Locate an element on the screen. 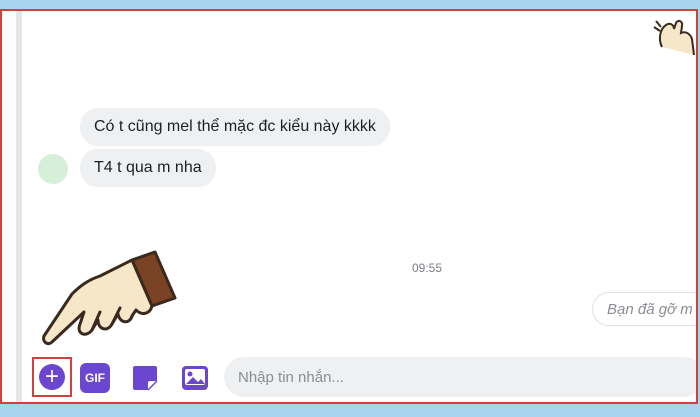 The image size is (700, 417). sticker-button is located at coordinates (145, 378).